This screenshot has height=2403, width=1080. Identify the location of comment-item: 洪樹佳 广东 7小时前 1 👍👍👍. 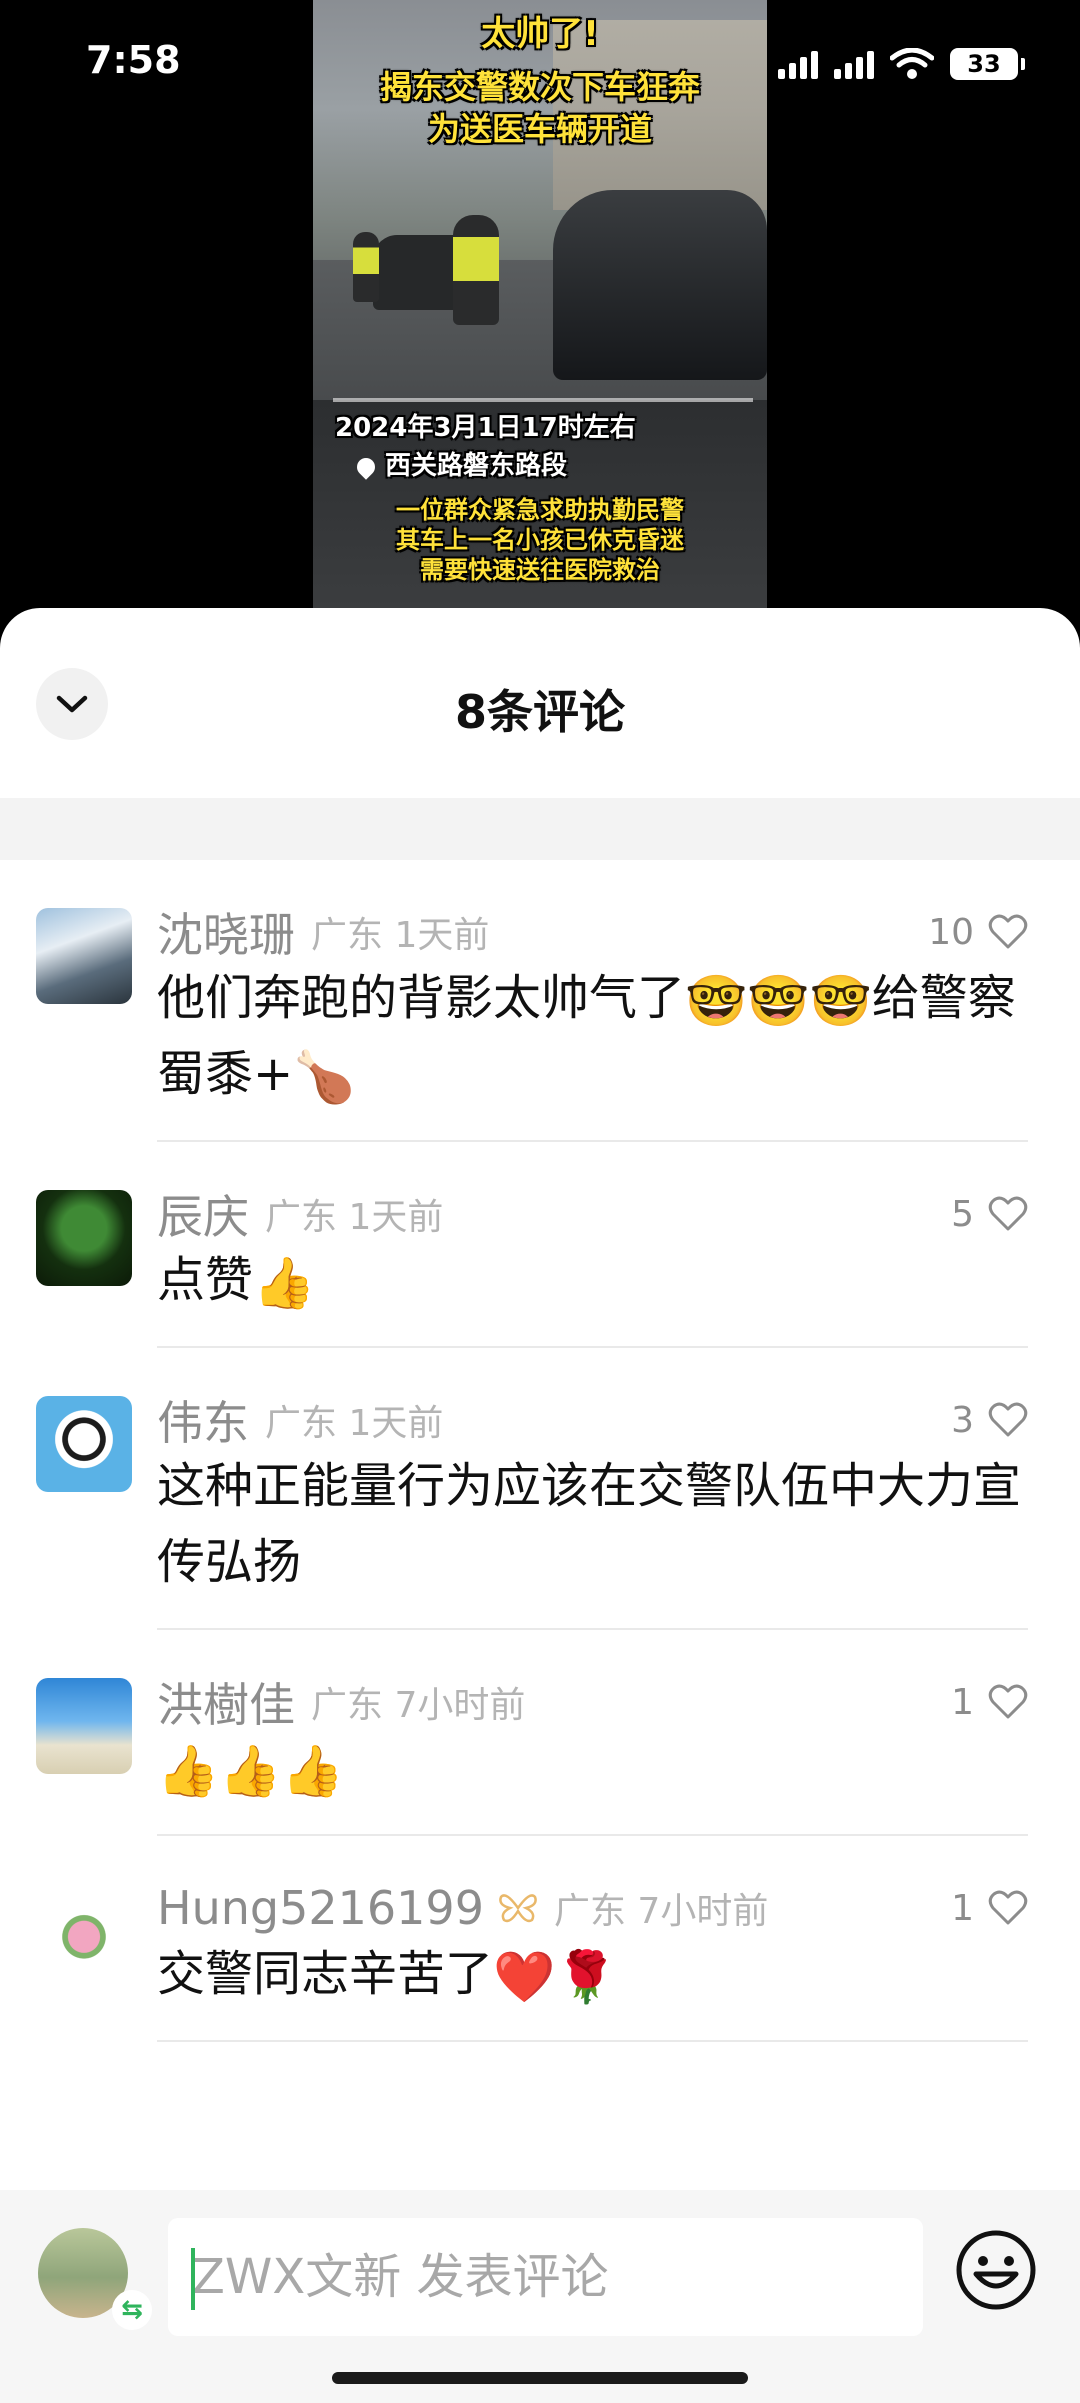
(540, 1733).